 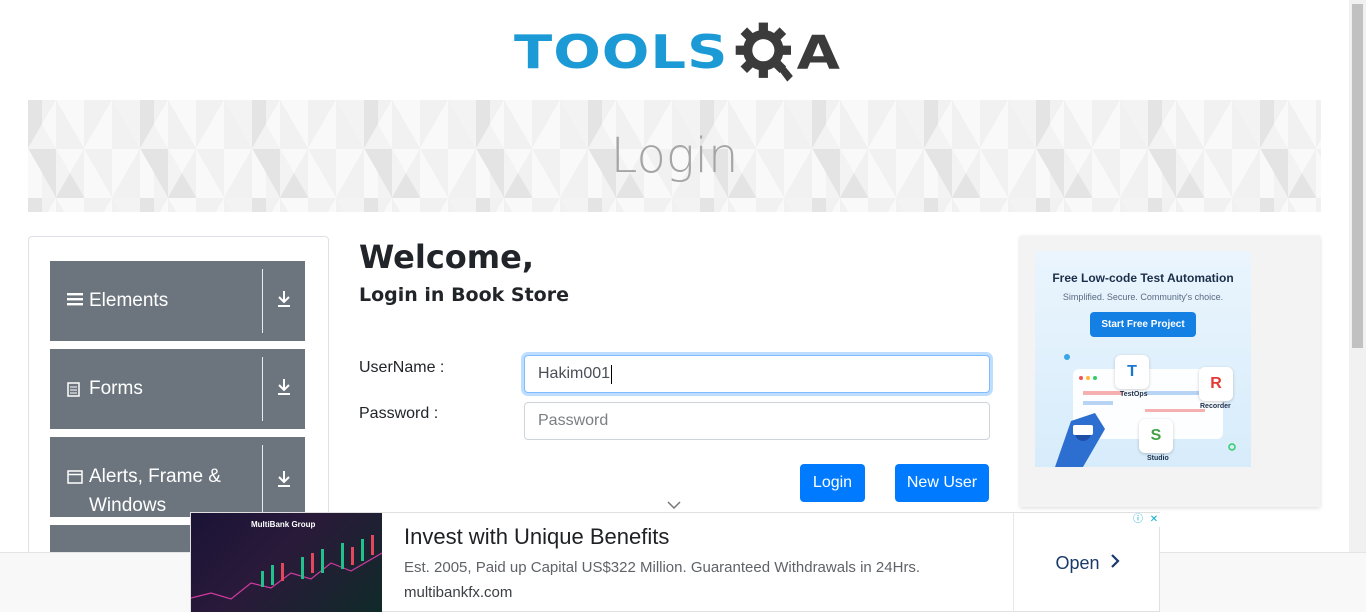 I want to click on welcome-heading: Welcome,, so click(x=446, y=257).